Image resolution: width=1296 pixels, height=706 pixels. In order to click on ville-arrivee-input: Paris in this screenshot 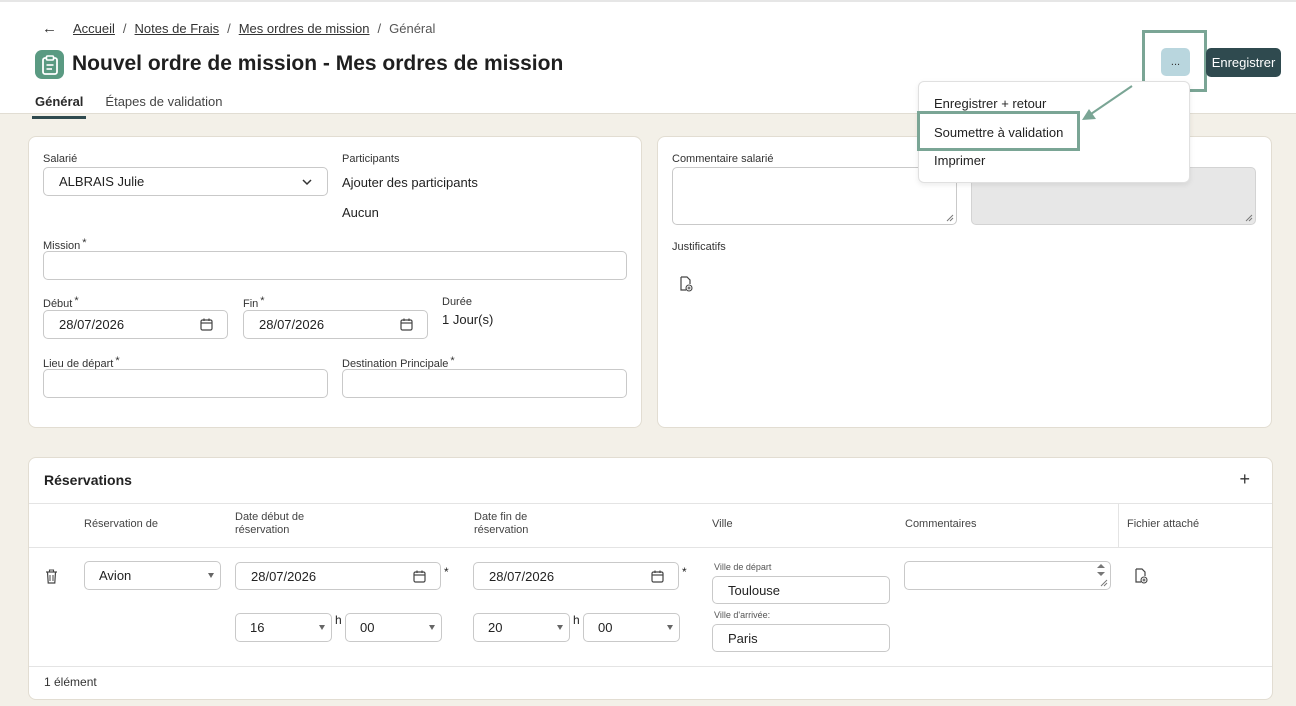, I will do `click(801, 638)`.